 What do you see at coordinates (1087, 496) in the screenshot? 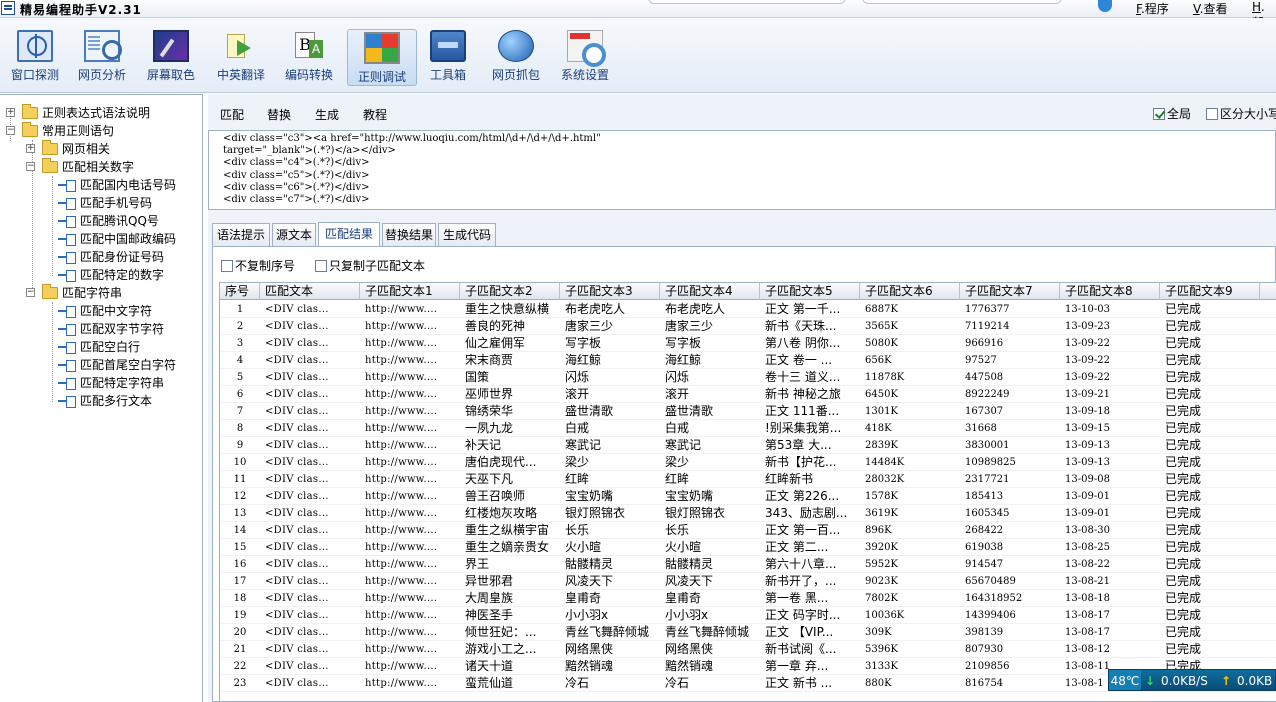
I see `table-cell: 13-09-01` at bounding box center [1087, 496].